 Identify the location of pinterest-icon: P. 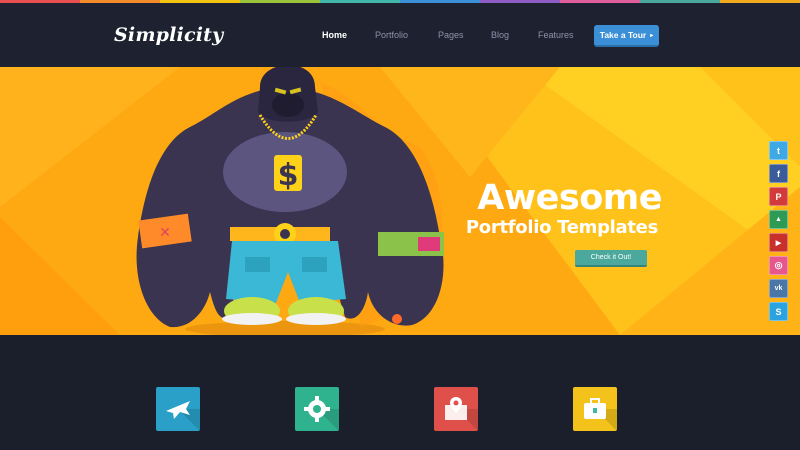
(778, 196).